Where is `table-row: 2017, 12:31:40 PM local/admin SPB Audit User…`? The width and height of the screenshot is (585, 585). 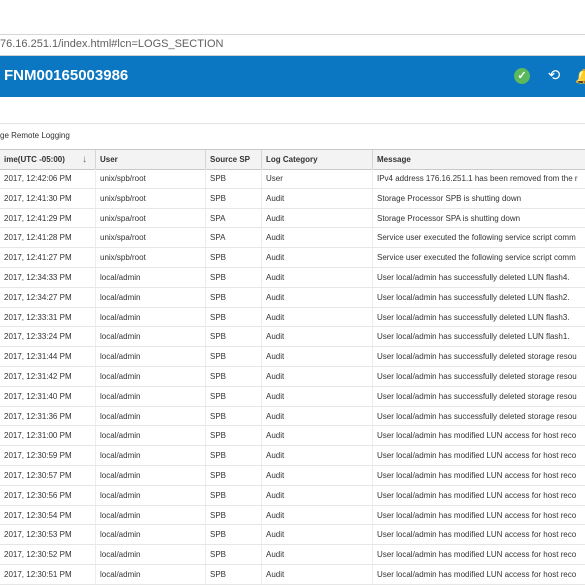 table-row: 2017, 12:31:40 PM local/admin SPB Audit User… is located at coordinates (292, 396).